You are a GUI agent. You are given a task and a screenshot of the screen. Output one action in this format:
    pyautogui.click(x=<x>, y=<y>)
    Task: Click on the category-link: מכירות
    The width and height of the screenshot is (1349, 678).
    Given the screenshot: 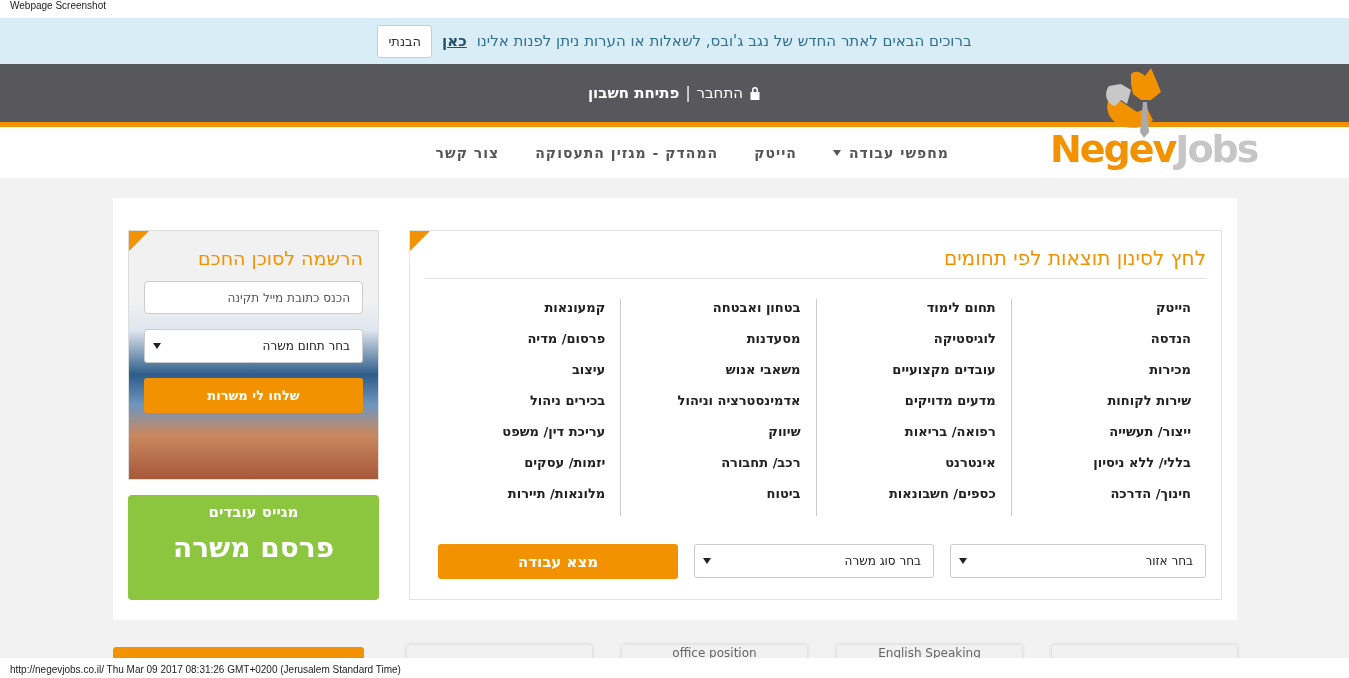 What is the action you would take?
    pyautogui.click(x=1108, y=376)
    